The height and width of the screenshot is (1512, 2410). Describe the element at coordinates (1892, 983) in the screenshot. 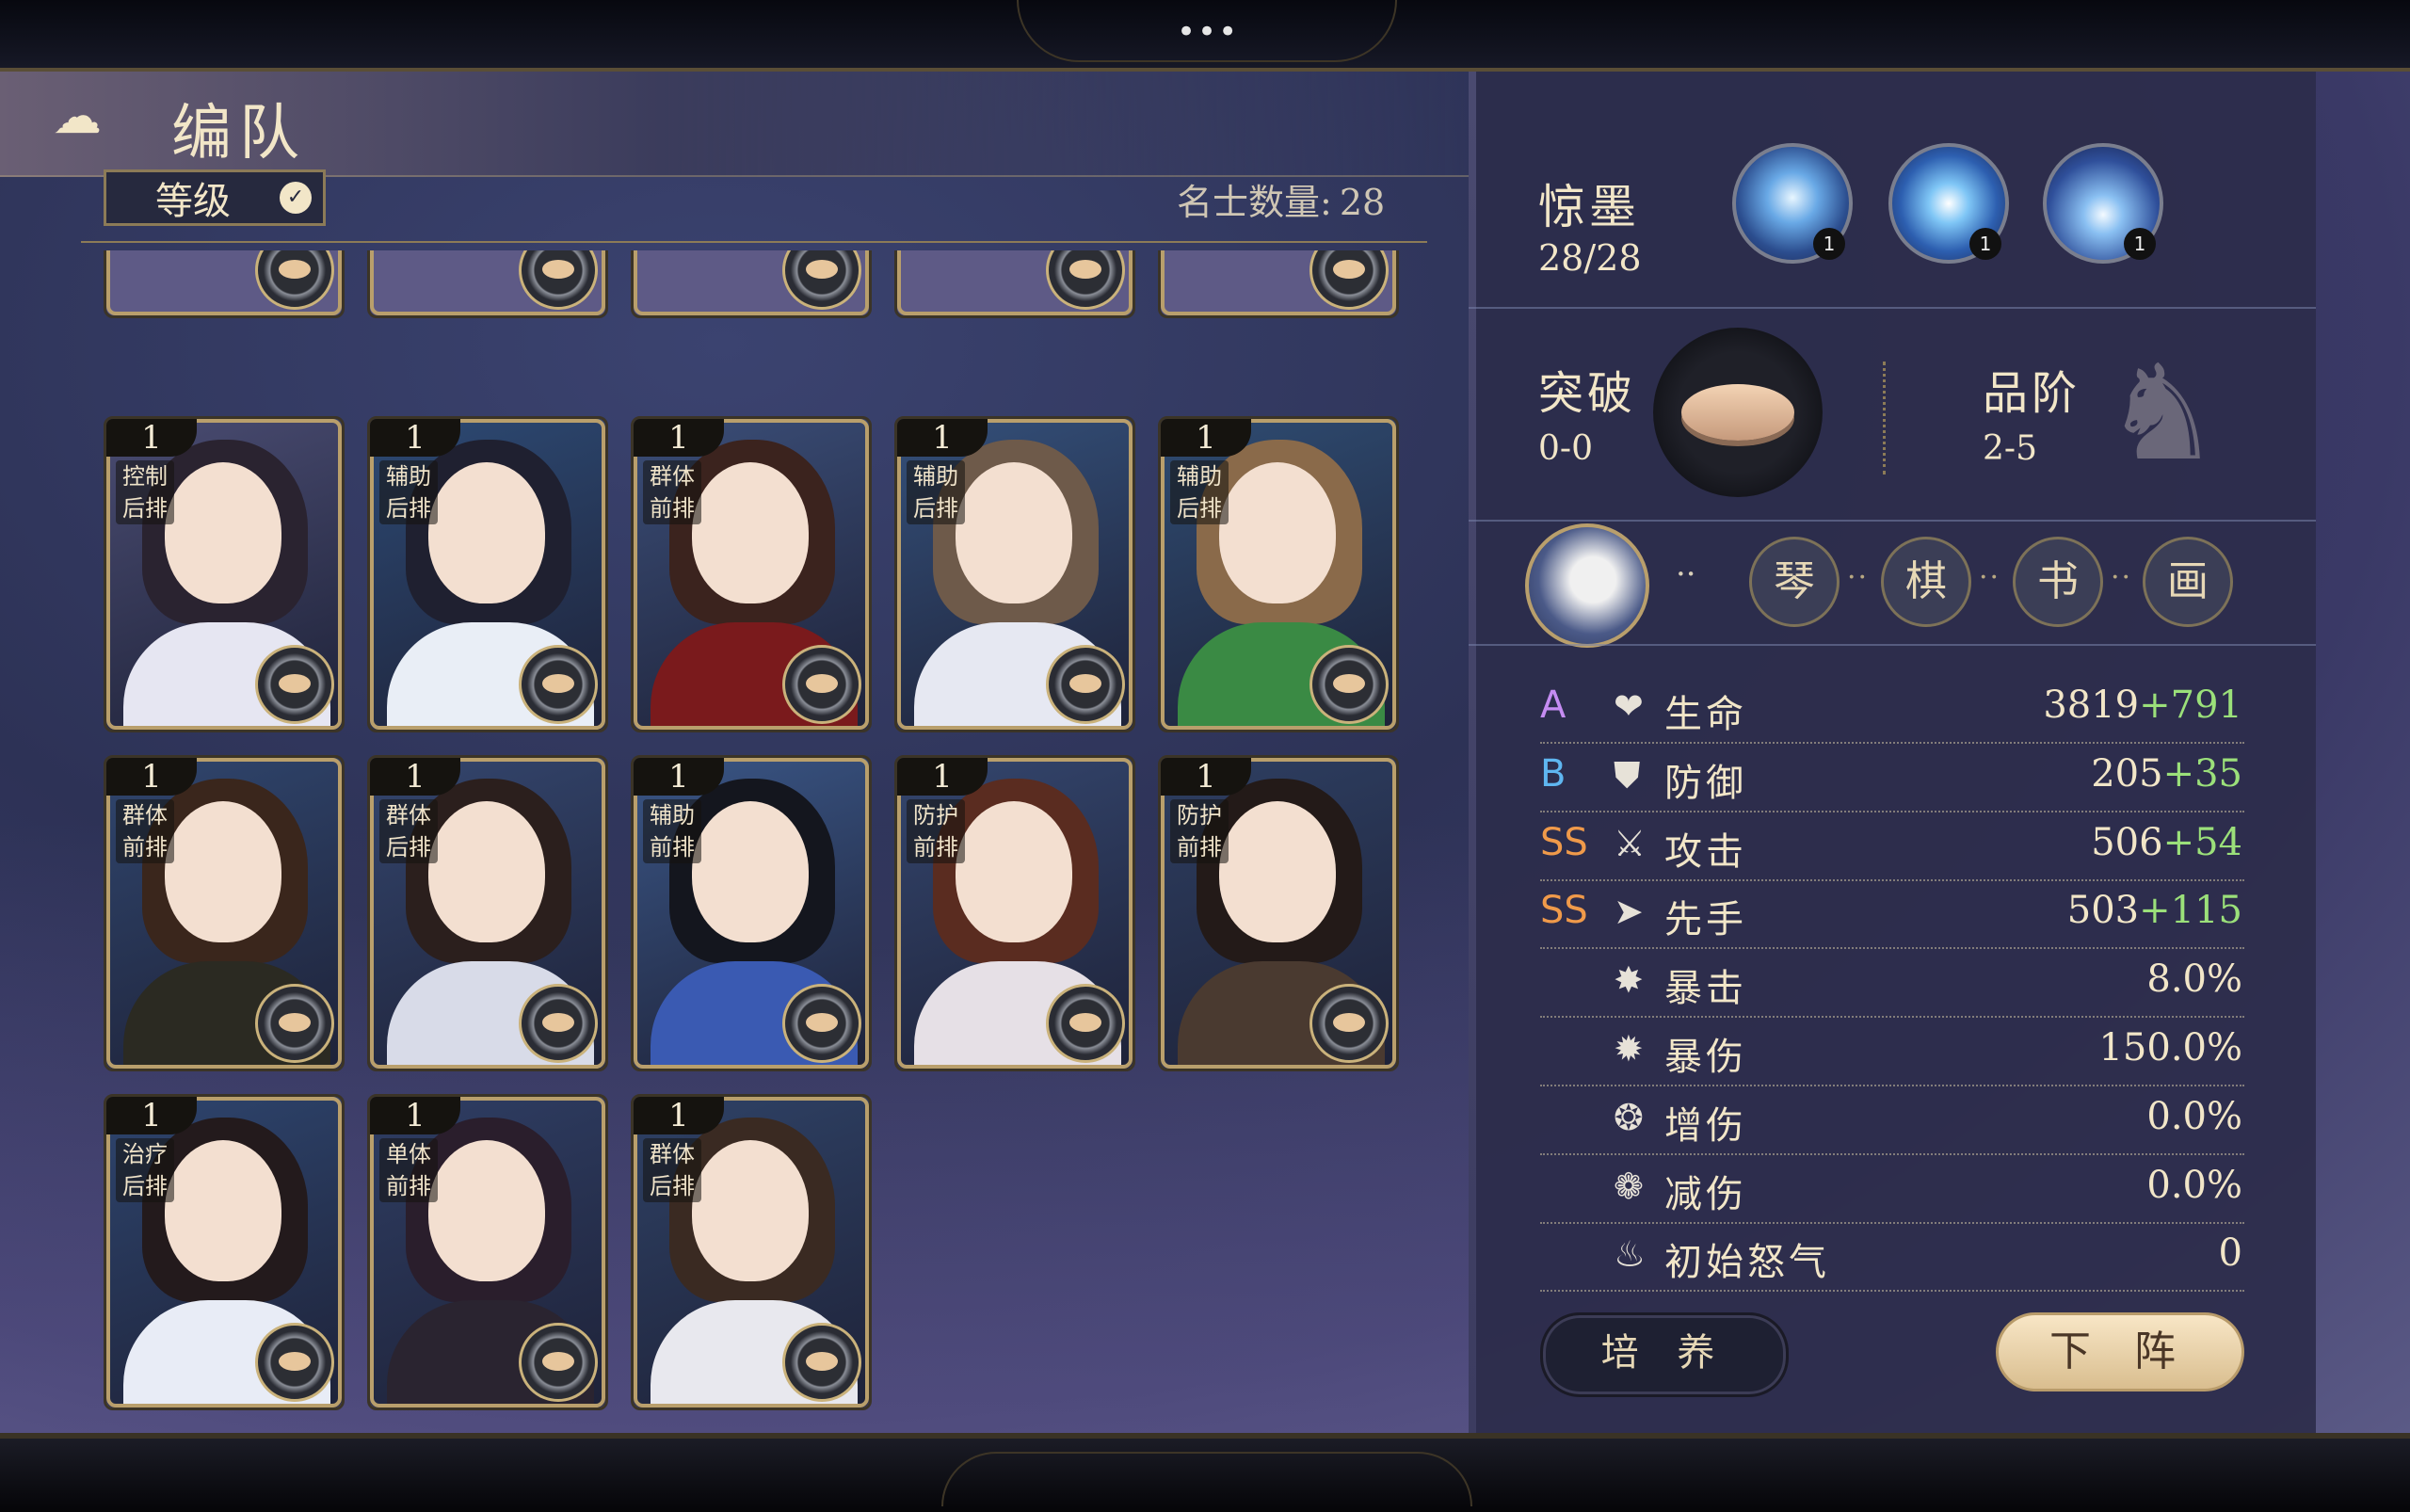

I see `stat-row: ✸ 暴击 8.0%` at that location.